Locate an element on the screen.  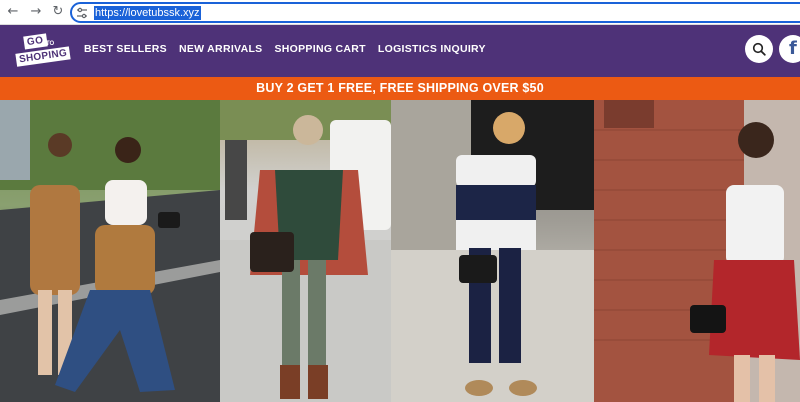
search-icon is located at coordinates (759, 49).